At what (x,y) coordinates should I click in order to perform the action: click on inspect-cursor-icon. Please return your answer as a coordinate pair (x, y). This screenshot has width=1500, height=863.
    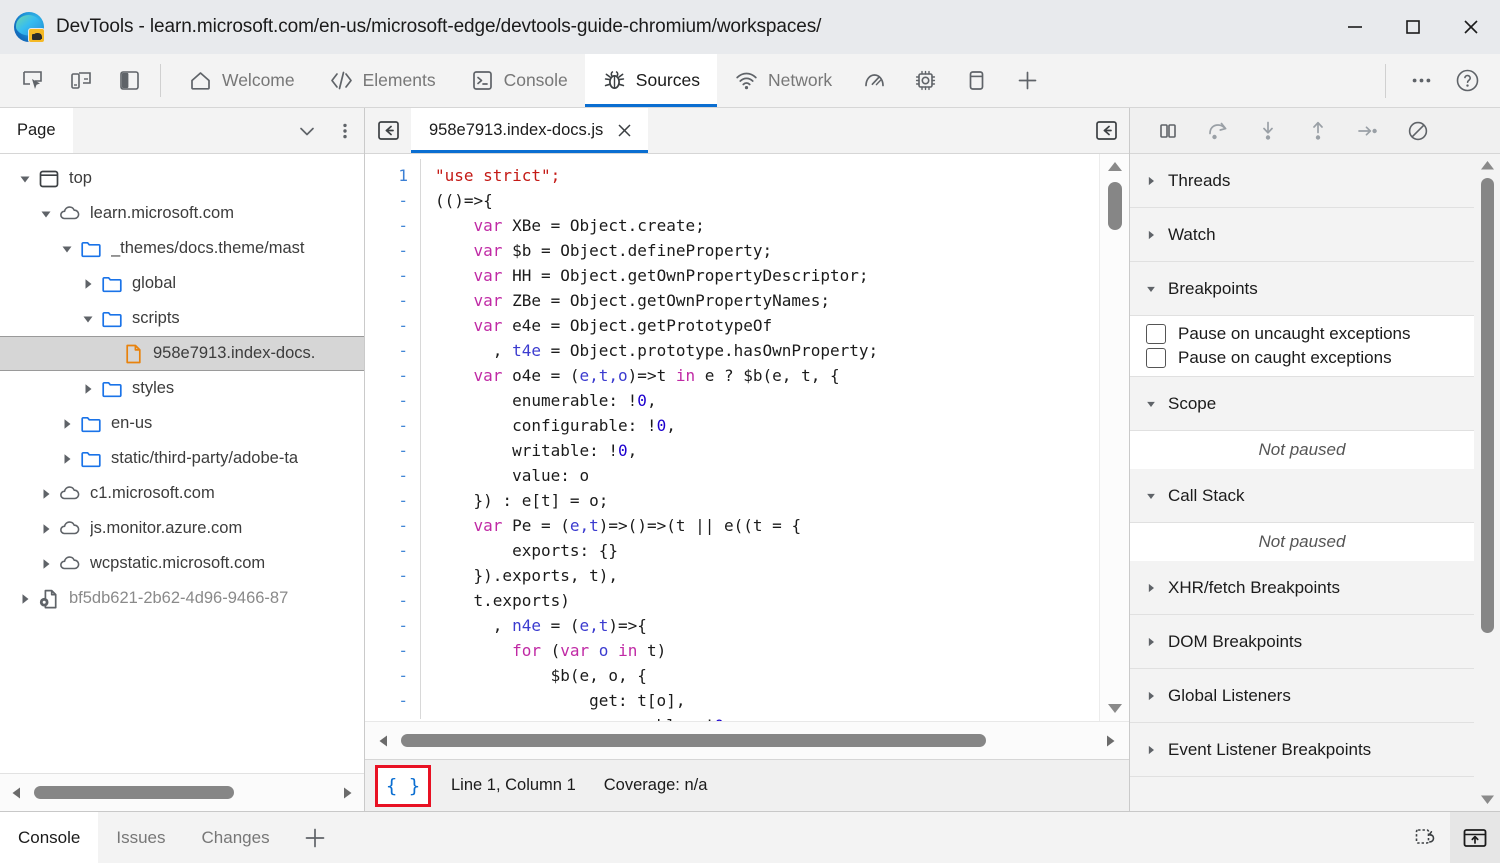
    Looking at the image, I should click on (33, 81).